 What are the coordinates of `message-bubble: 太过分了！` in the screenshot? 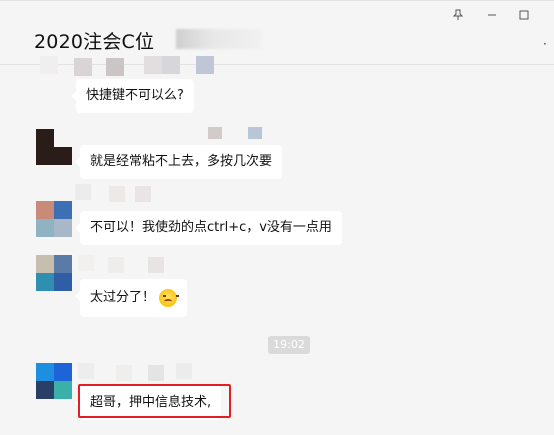 It's located at (131, 298).